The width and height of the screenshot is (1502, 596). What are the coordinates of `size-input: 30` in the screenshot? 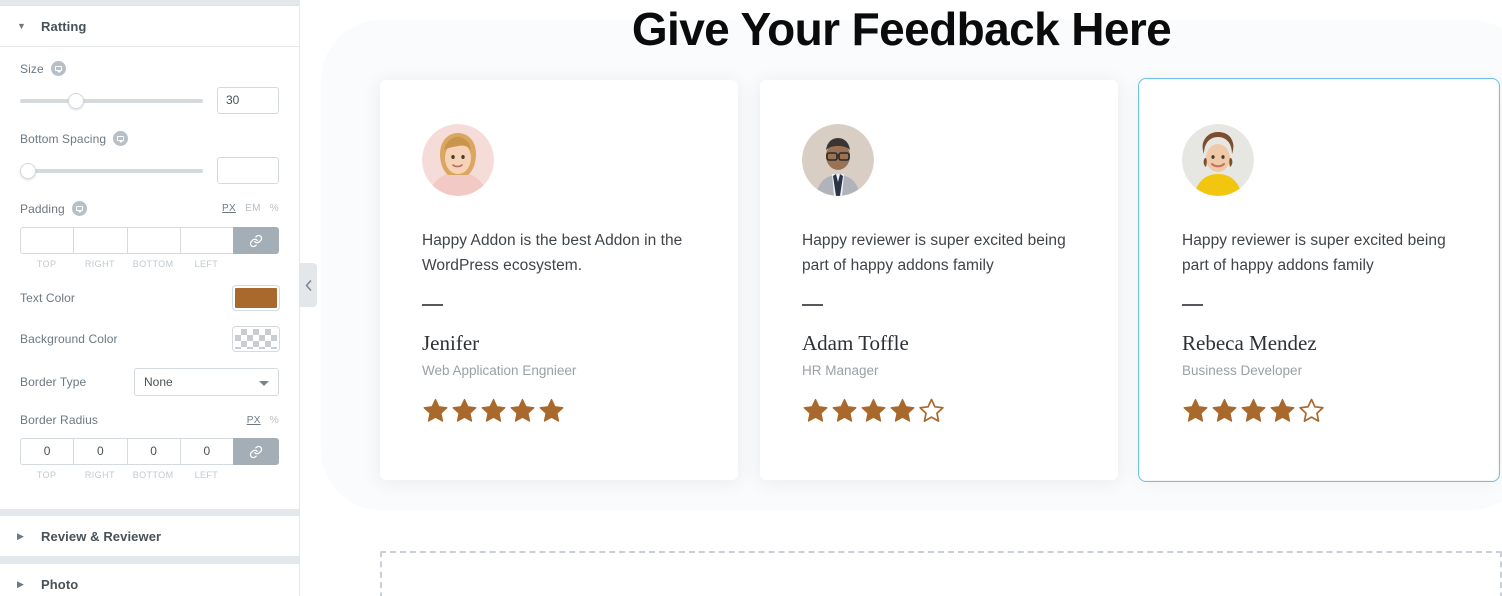 It's located at (248, 100).